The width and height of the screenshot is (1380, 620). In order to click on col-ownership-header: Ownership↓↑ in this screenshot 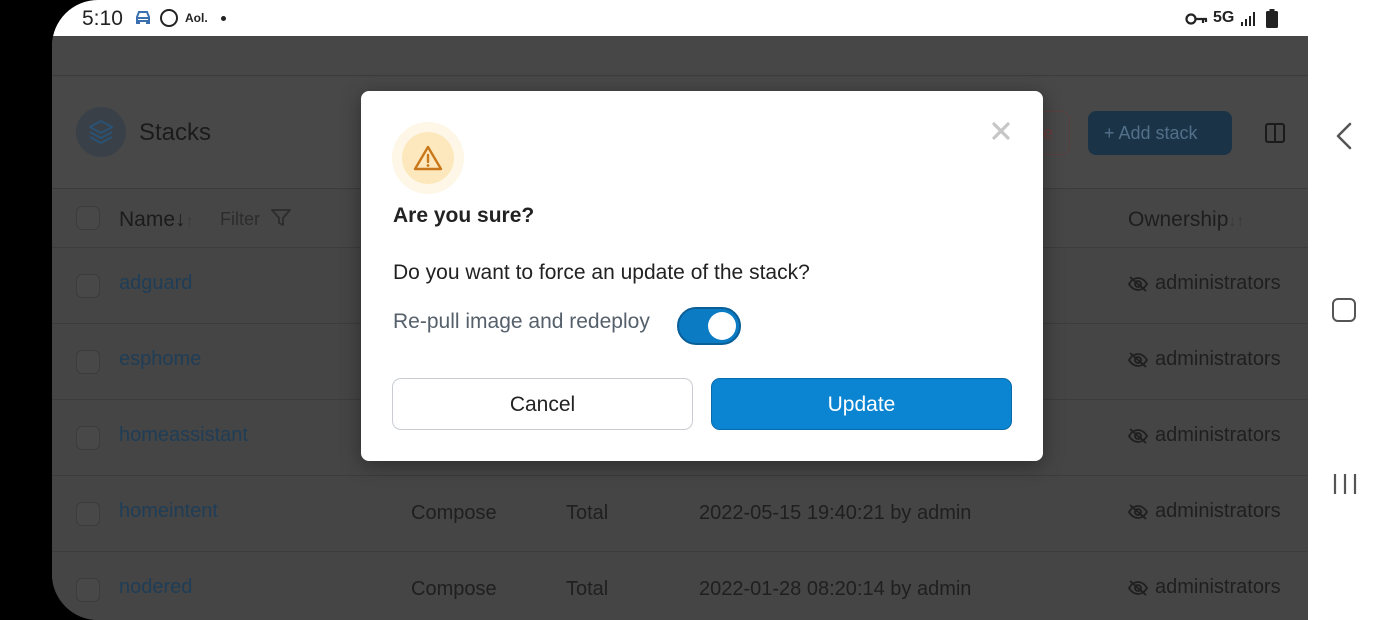, I will do `click(1186, 220)`.